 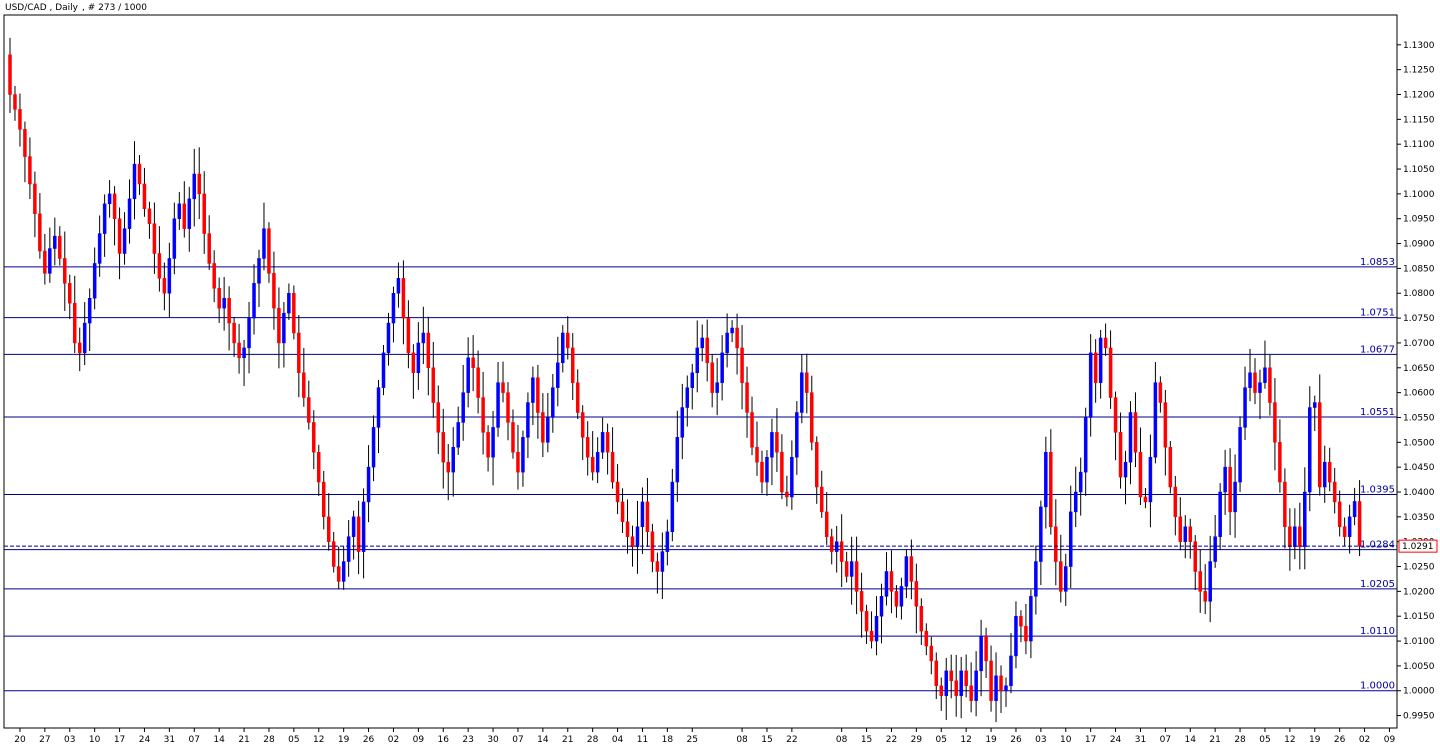 What do you see at coordinates (145, 740) in the screenshot?
I see `x-tick-label: 24` at bounding box center [145, 740].